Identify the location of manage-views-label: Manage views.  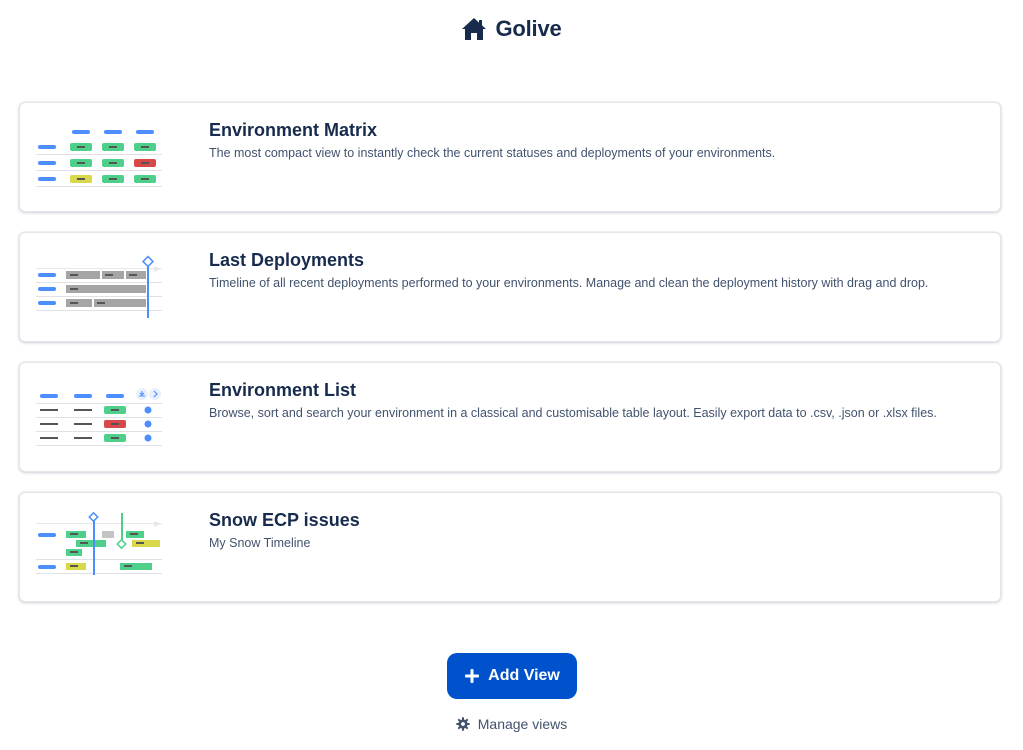
(522, 724).